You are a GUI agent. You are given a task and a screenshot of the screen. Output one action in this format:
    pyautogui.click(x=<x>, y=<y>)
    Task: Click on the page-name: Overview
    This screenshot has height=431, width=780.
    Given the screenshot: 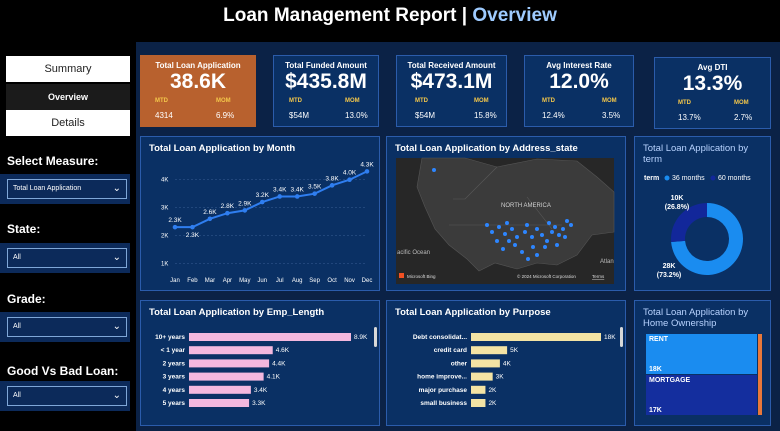 What is the action you would take?
    pyautogui.click(x=514, y=15)
    